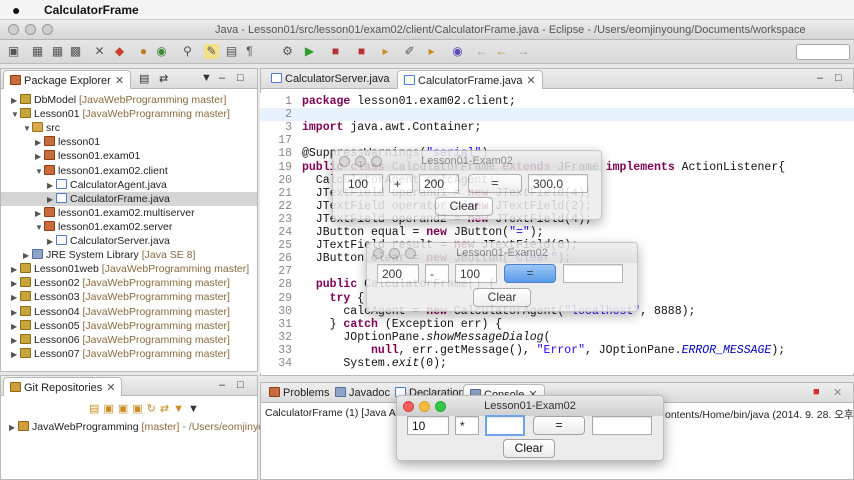 Image resolution: width=854 pixels, height=480 pixels. What do you see at coordinates (593, 273) in the screenshot?
I see `result-field` at bounding box center [593, 273].